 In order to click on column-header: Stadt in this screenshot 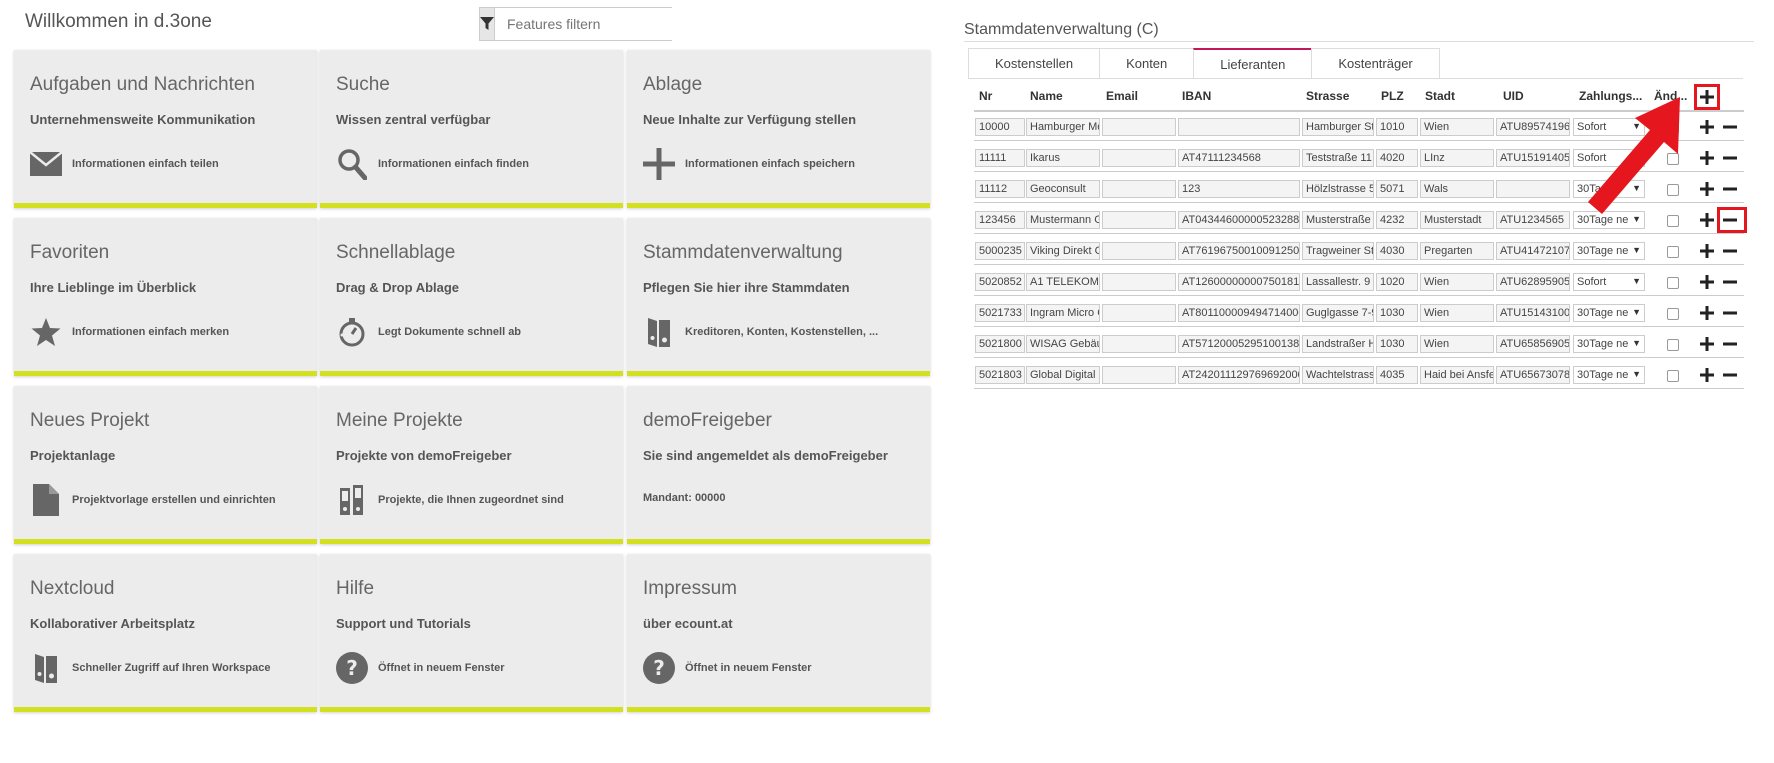, I will do `click(1440, 96)`.